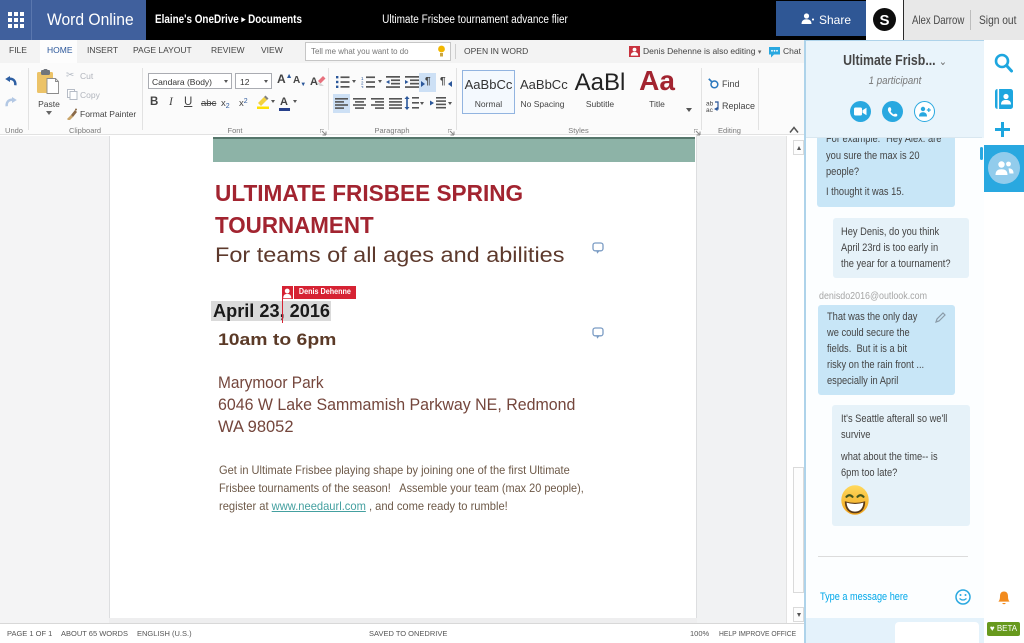 The image size is (1024, 643). What do you see at coordinates (314, 82) in the screenshot?
I see `svg-text: A` at bounding box center [314, 82].